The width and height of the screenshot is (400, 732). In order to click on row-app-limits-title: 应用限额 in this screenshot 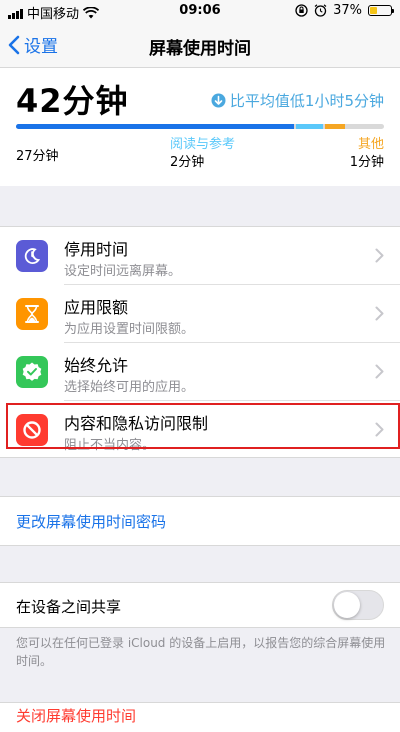, I will do `click(96, 307)`.